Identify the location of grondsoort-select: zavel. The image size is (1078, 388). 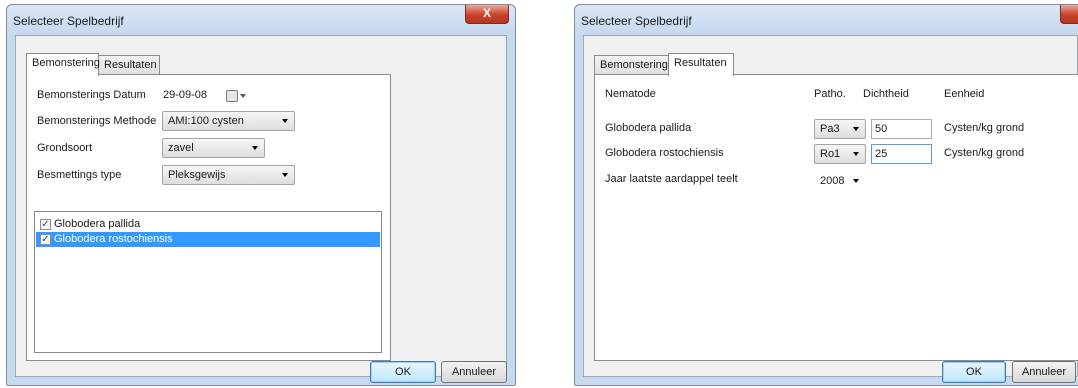
(213, 148).